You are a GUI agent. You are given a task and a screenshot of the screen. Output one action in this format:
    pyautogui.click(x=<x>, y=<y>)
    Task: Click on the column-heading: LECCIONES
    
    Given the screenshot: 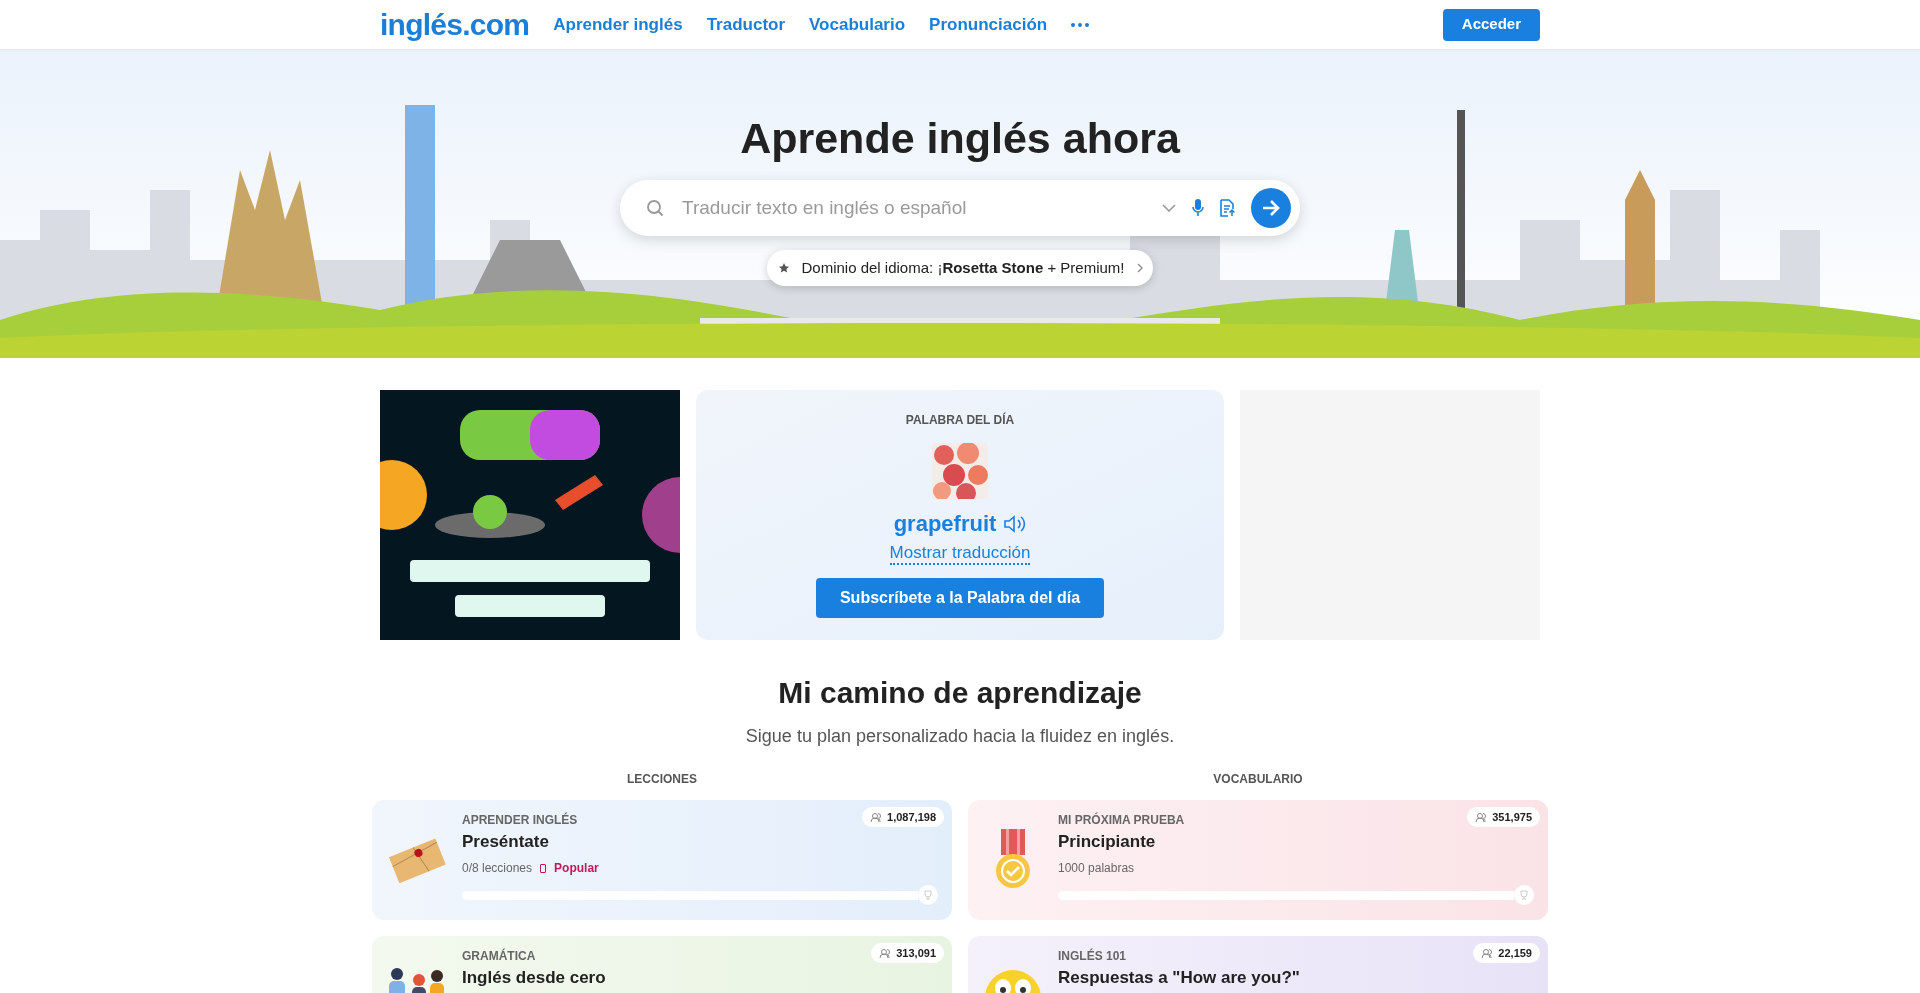 What is the action you would take?
    pyautogui.click(x=662, y=779)
    